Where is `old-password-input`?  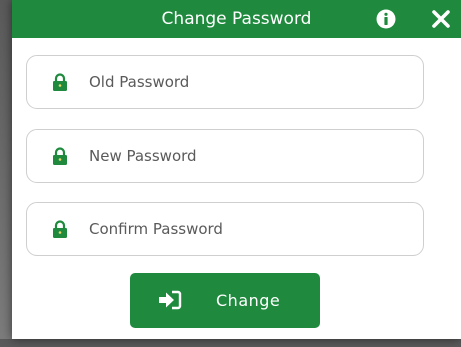 old-password-input is located at coordinates (249, 82).